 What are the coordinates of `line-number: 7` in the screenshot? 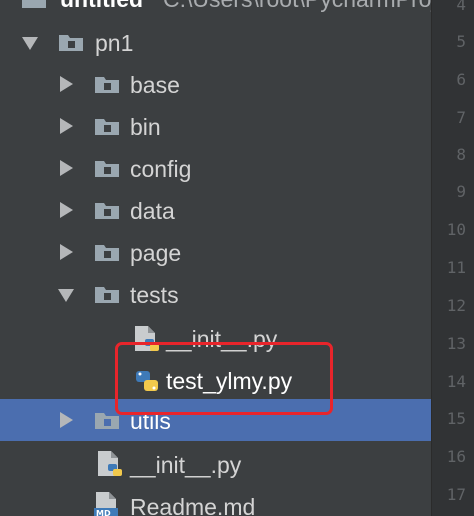 It's located at (461, 117).